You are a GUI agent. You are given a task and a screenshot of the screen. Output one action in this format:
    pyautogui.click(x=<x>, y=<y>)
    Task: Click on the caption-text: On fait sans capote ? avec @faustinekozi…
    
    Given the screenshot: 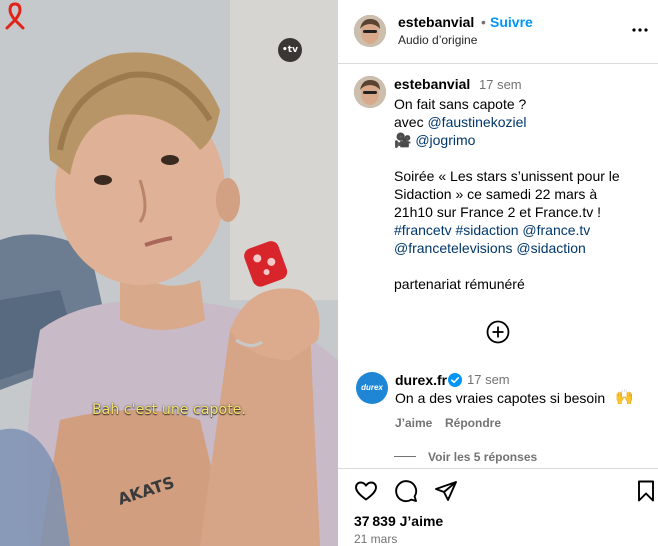 What is the action you would take?
    pyautogui.click(x=520, y=194)
    